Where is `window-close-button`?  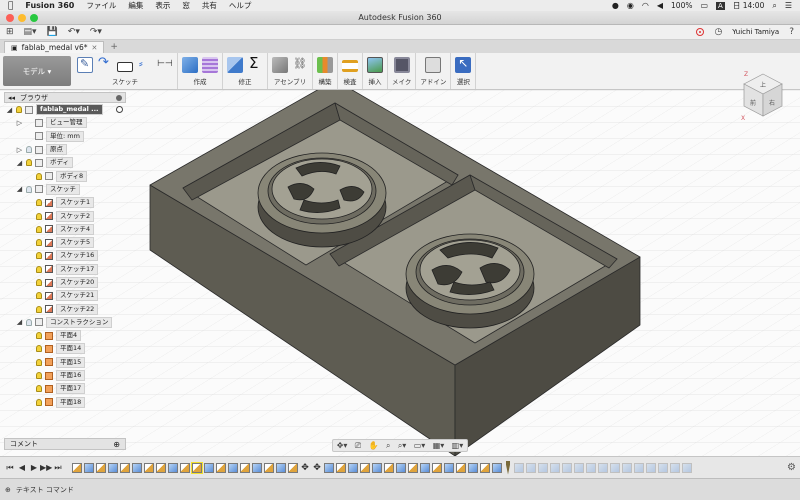 window-close-button is located at coordinates (10, 18).